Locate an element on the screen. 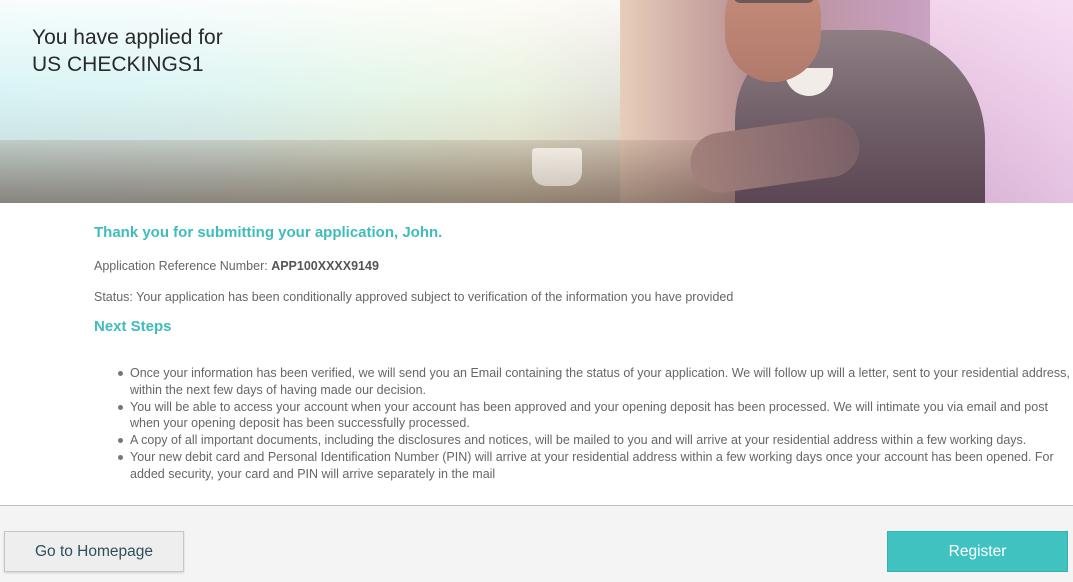  banner-mug-image is located at coordinates (557, 167).